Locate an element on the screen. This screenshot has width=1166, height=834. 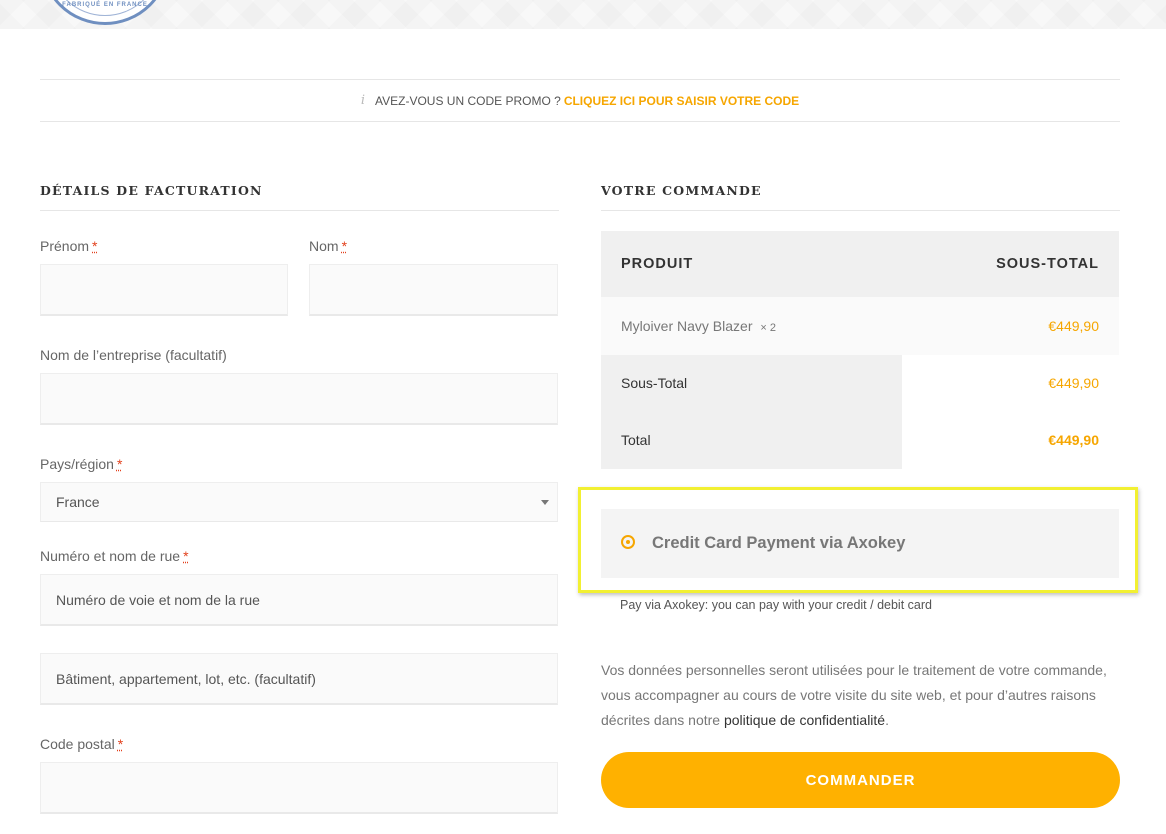
last-name-label: Nom * is located at coordinates (328, 246).